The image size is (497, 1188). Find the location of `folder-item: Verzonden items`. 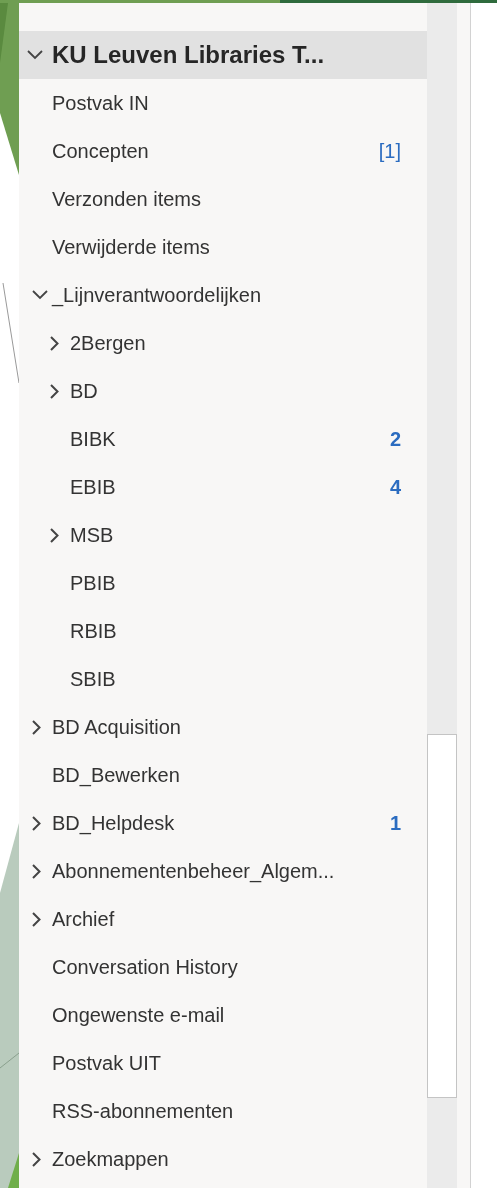

folder-item: Verzonden items is located at coordinates (223, 199).